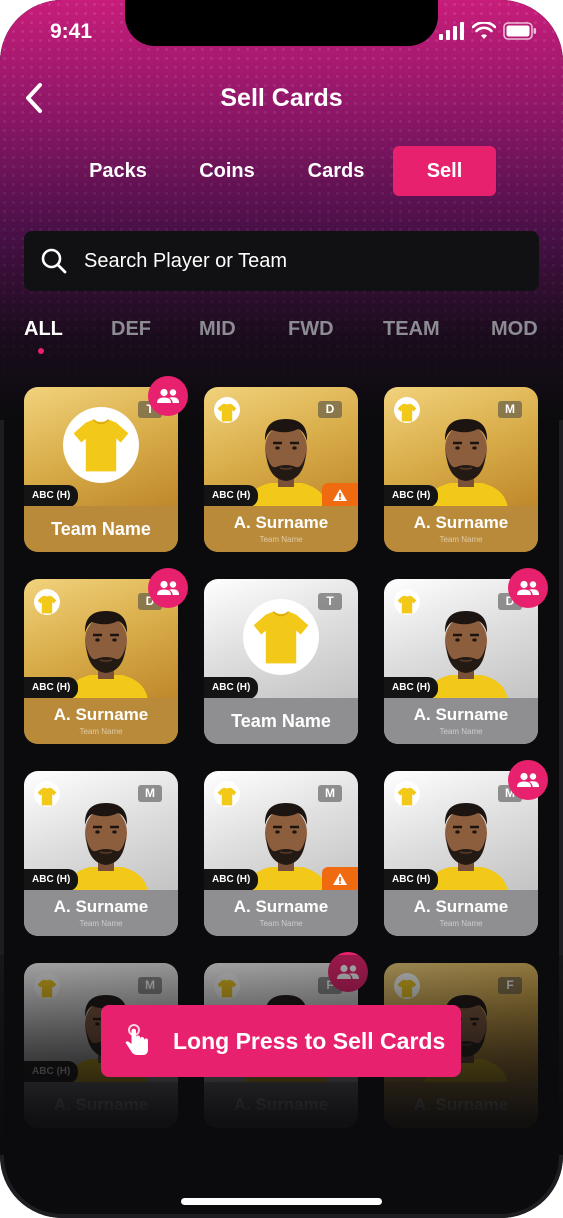 This screenshot has height=1218, width=563. Describe the element at coordinates (330, 601) in the screenshot. I see `position-badge: T` at that location.